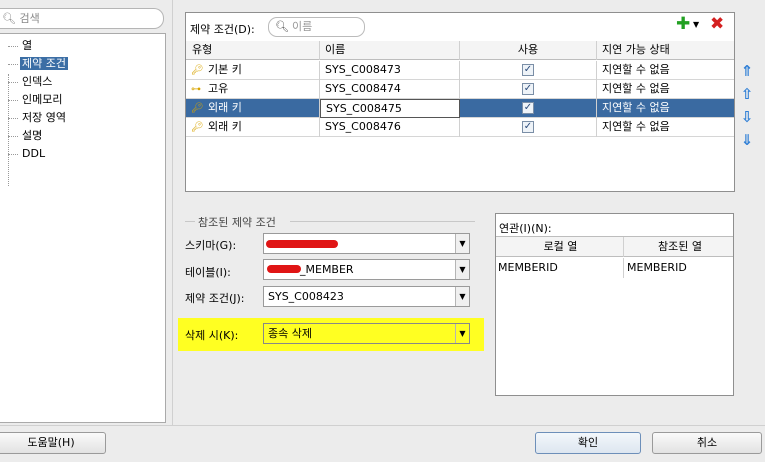  What do you see at coordinates (82, 18) in the screenshot?
I see `tree-search-input: 🔍︎ 검색` at bounding box center [82, 18].